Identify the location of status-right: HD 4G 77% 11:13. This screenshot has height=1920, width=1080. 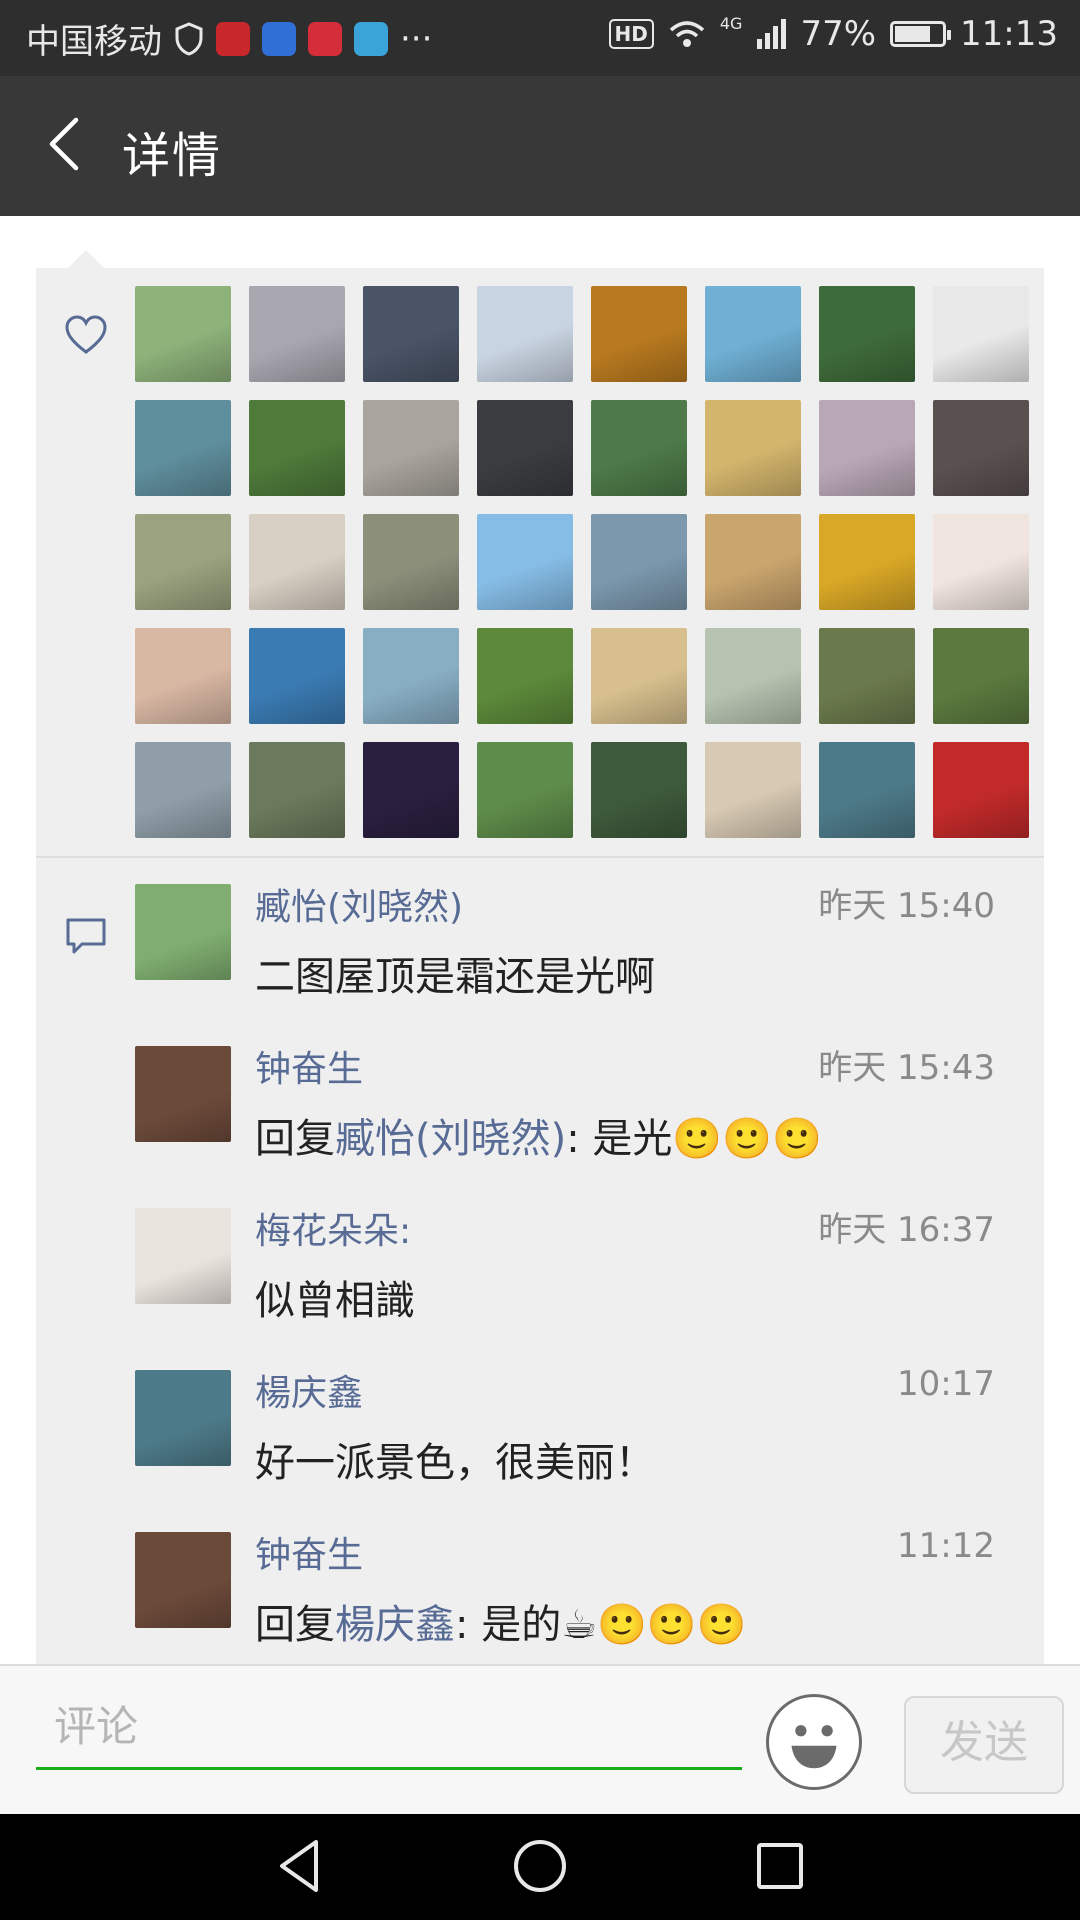
(833, 34).